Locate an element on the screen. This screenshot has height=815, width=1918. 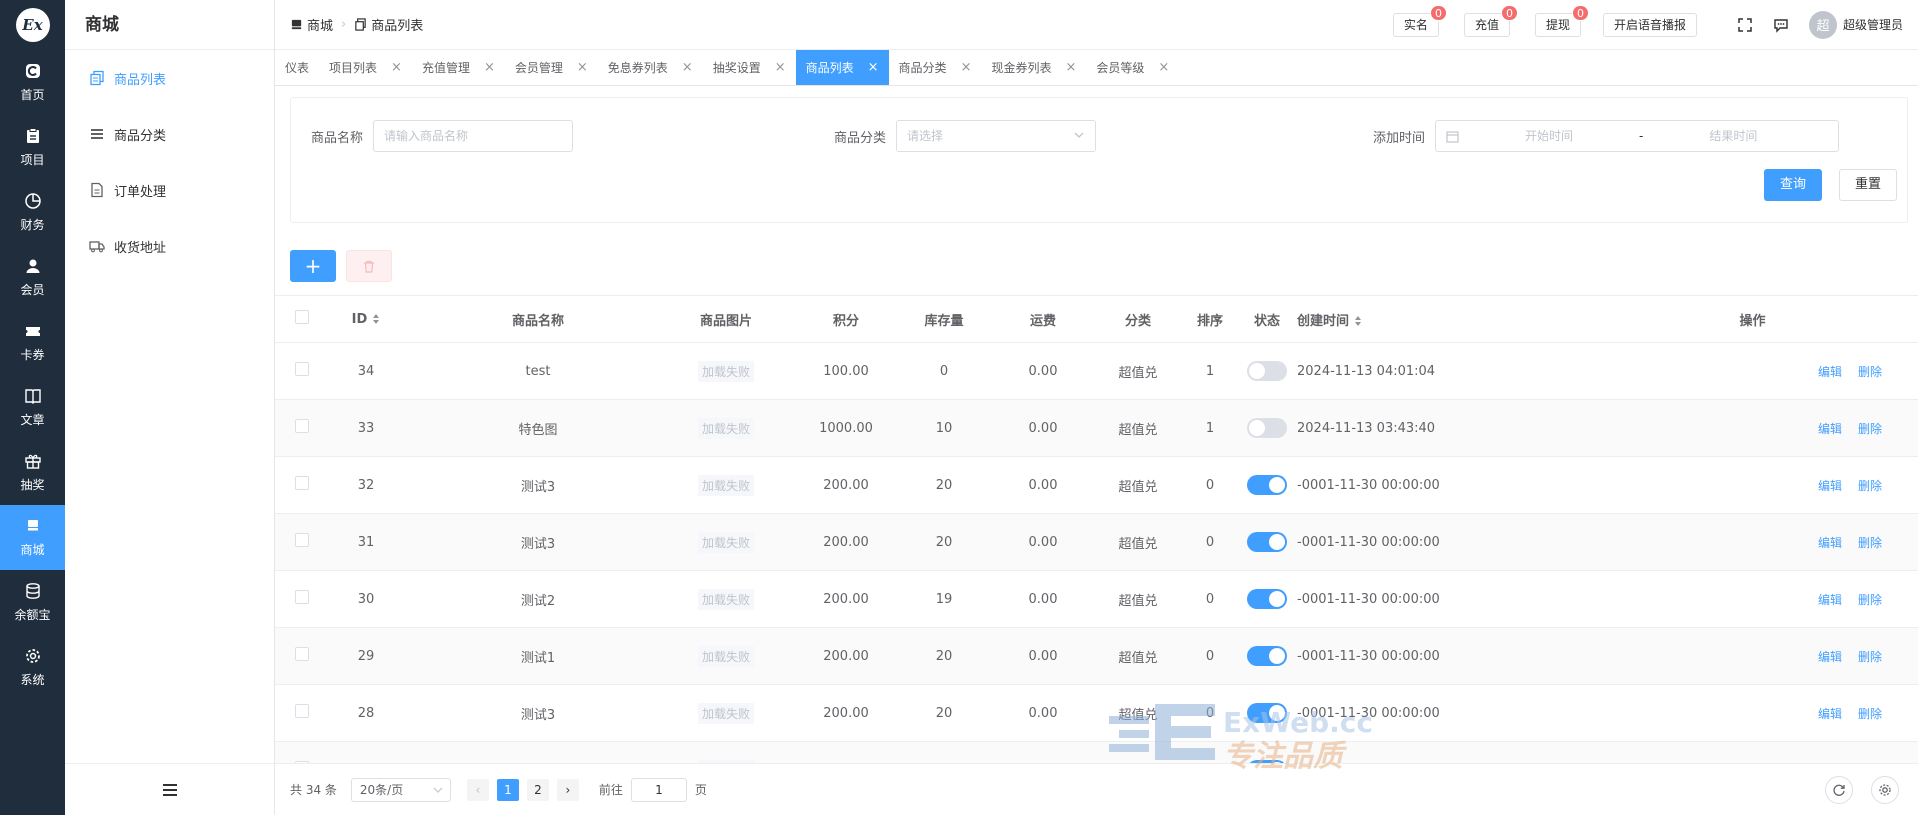
rail-item-6: 抽奖 is located at coordinates (32, 472).